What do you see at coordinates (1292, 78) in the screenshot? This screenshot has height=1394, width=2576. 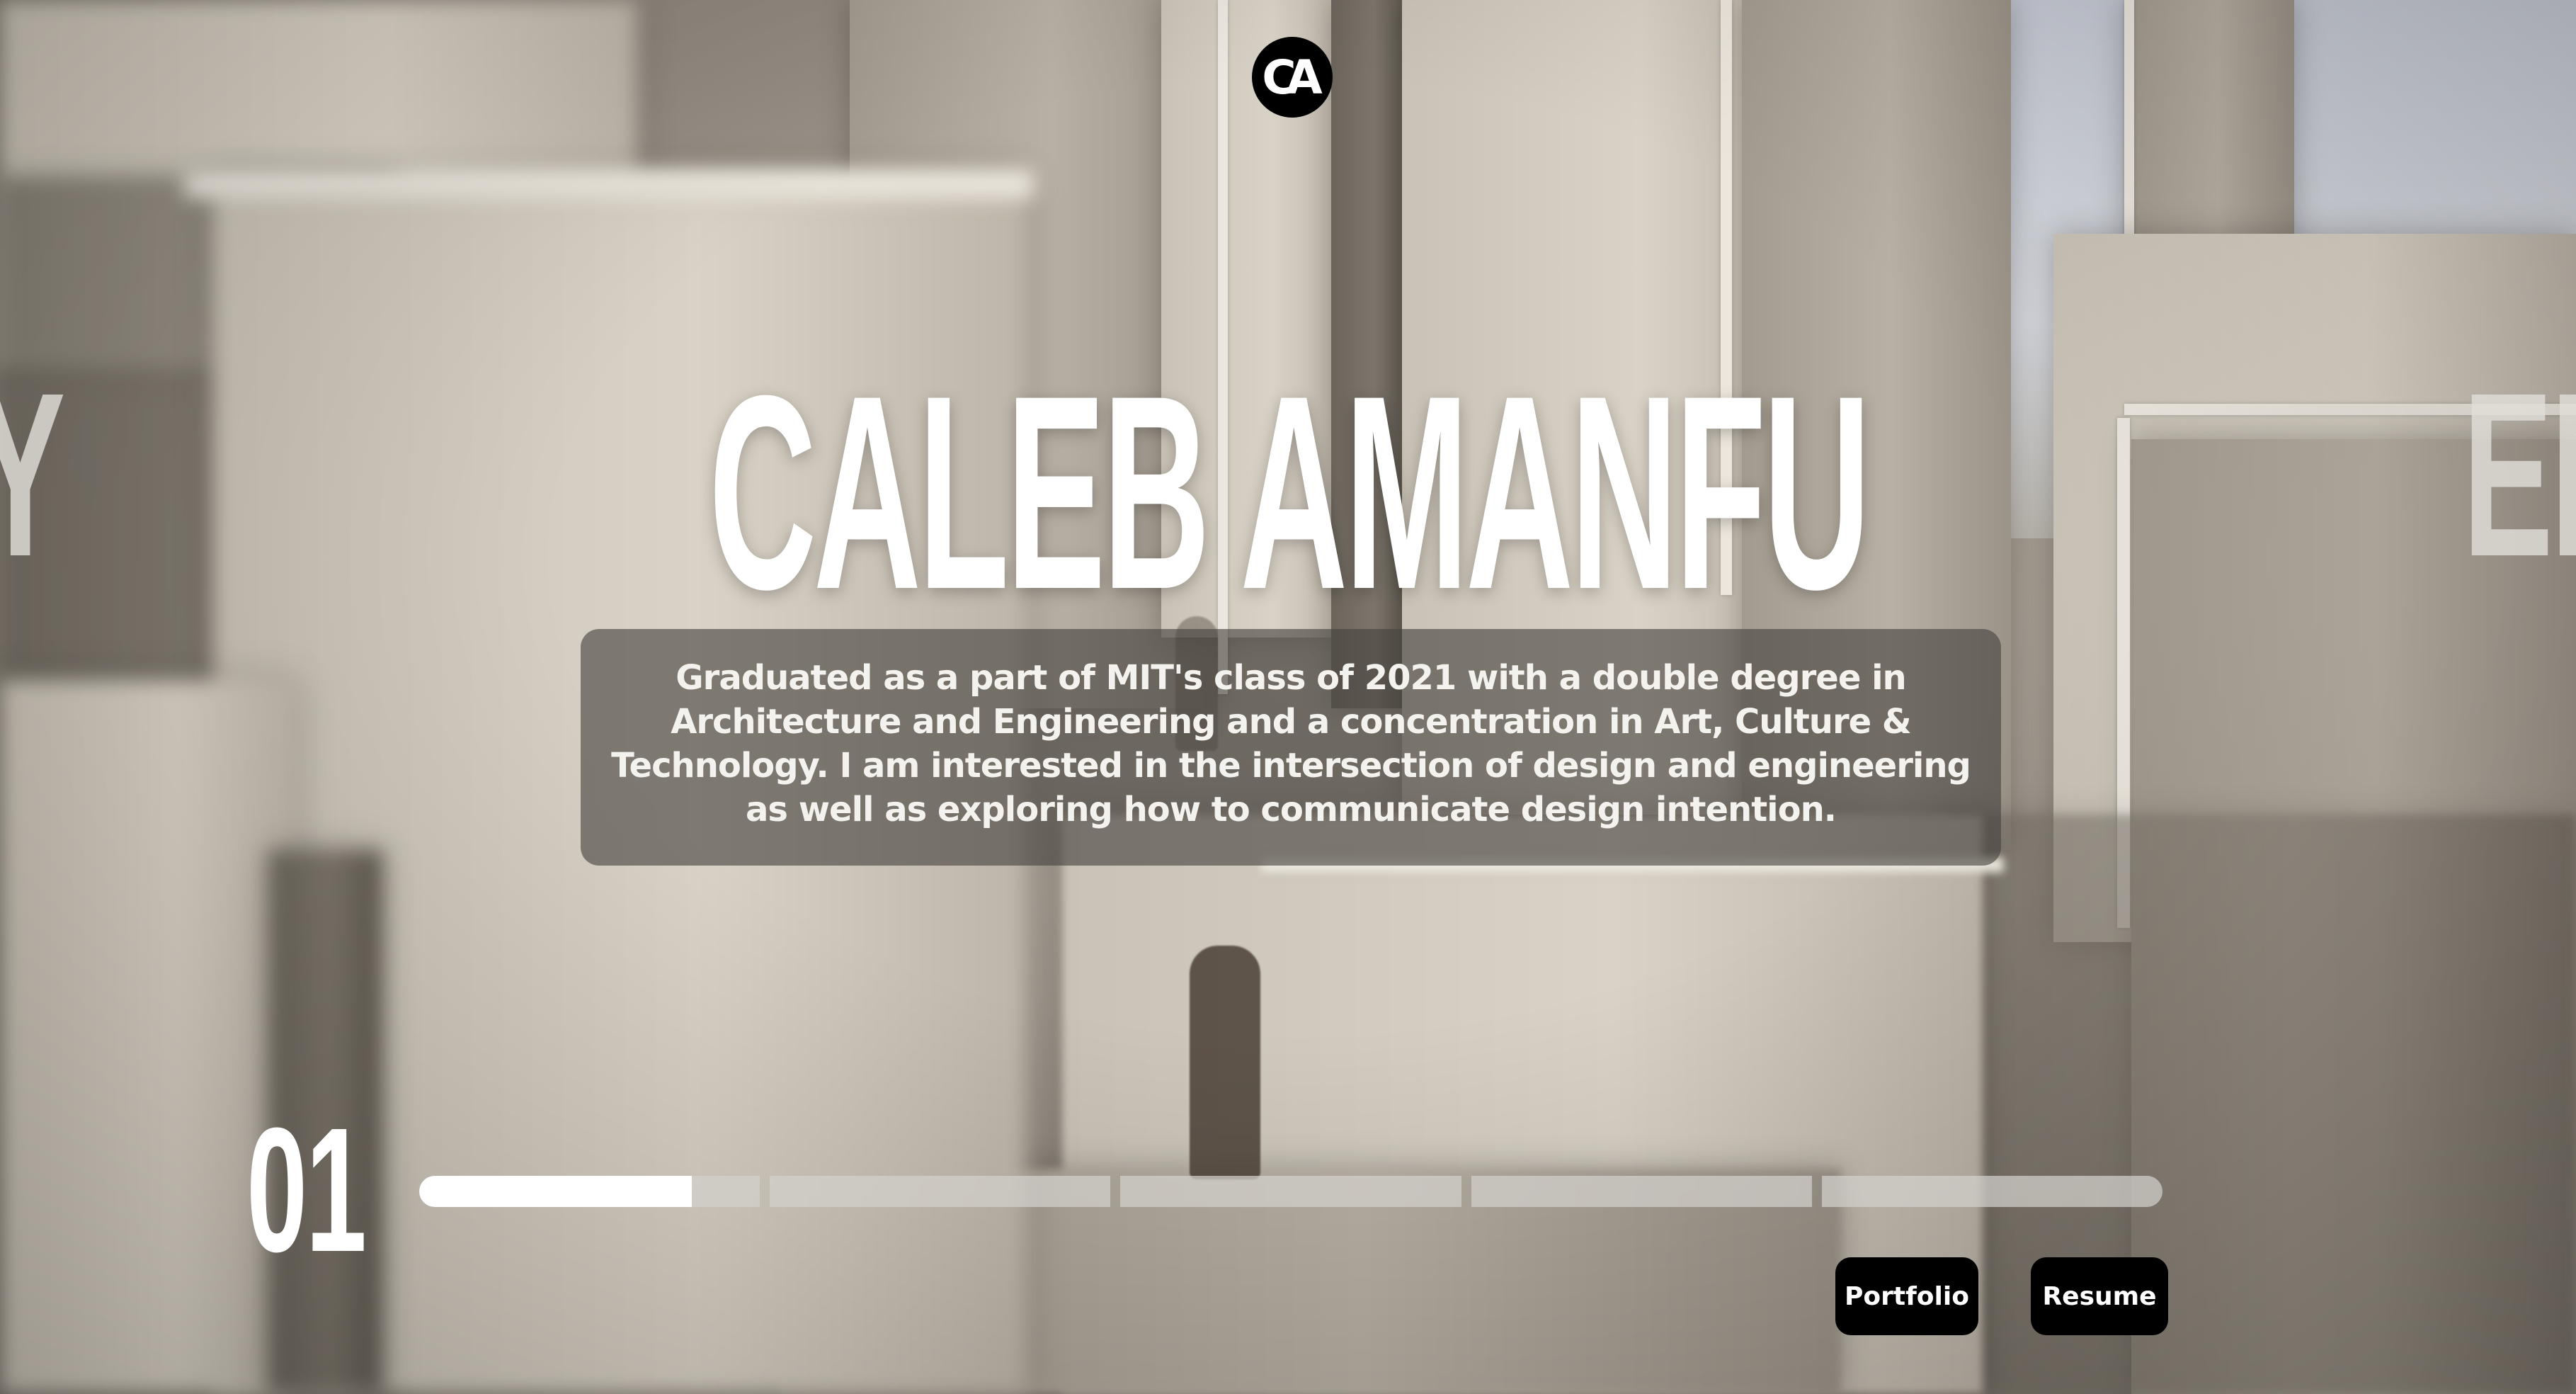 I see `ca-monogram-logo: CA` at bounding box center [1292, 78].